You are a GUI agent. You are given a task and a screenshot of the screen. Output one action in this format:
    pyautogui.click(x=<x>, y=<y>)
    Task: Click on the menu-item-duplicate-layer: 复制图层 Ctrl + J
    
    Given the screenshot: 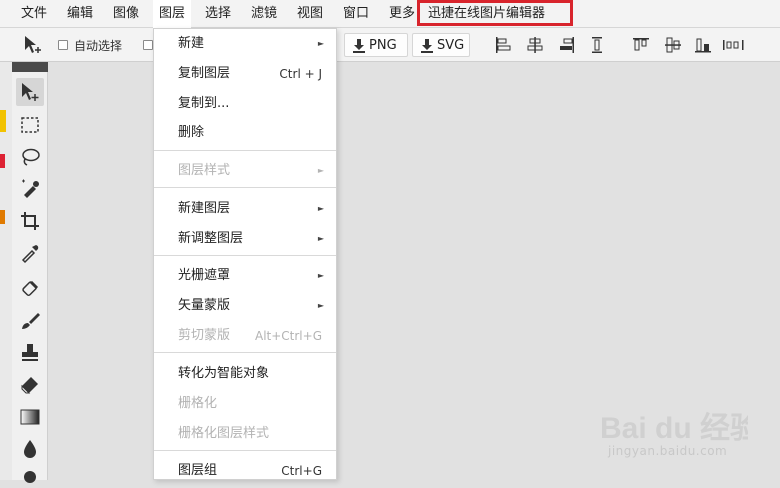 What is the action you would take?
    pyautogui.click(x=245, y=74)
    